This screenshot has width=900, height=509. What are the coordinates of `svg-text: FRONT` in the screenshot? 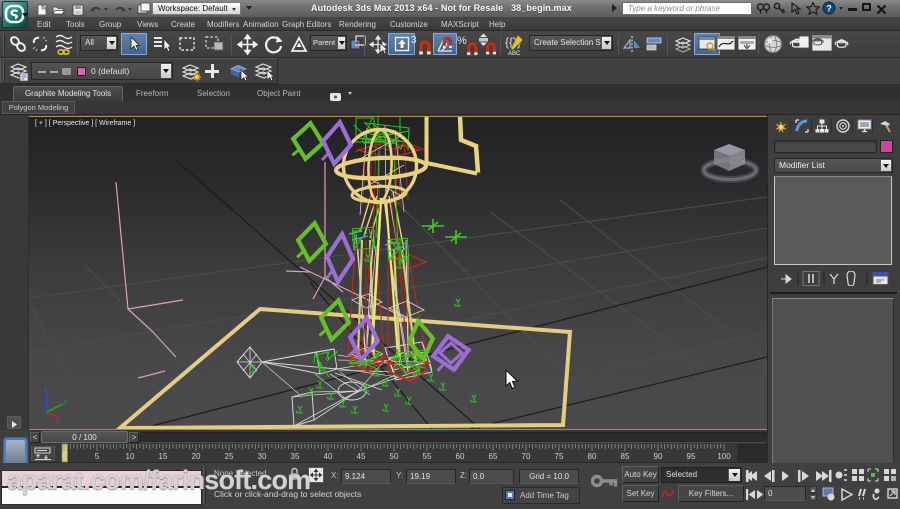 It's located at (737, 161).